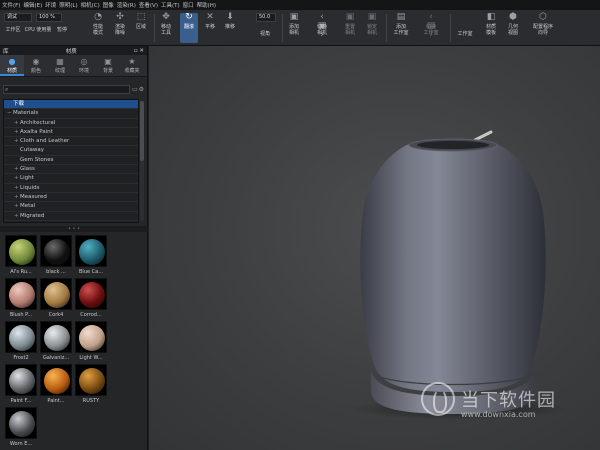 The image size is (600, 450). I want to click on region-icon: ⬚, so click(141, 17).